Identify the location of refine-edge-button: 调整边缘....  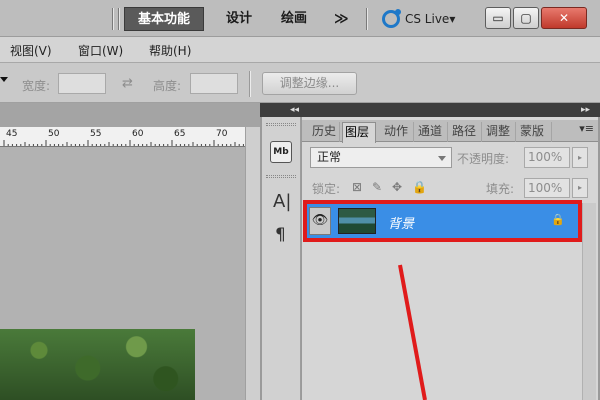
(309, 83).